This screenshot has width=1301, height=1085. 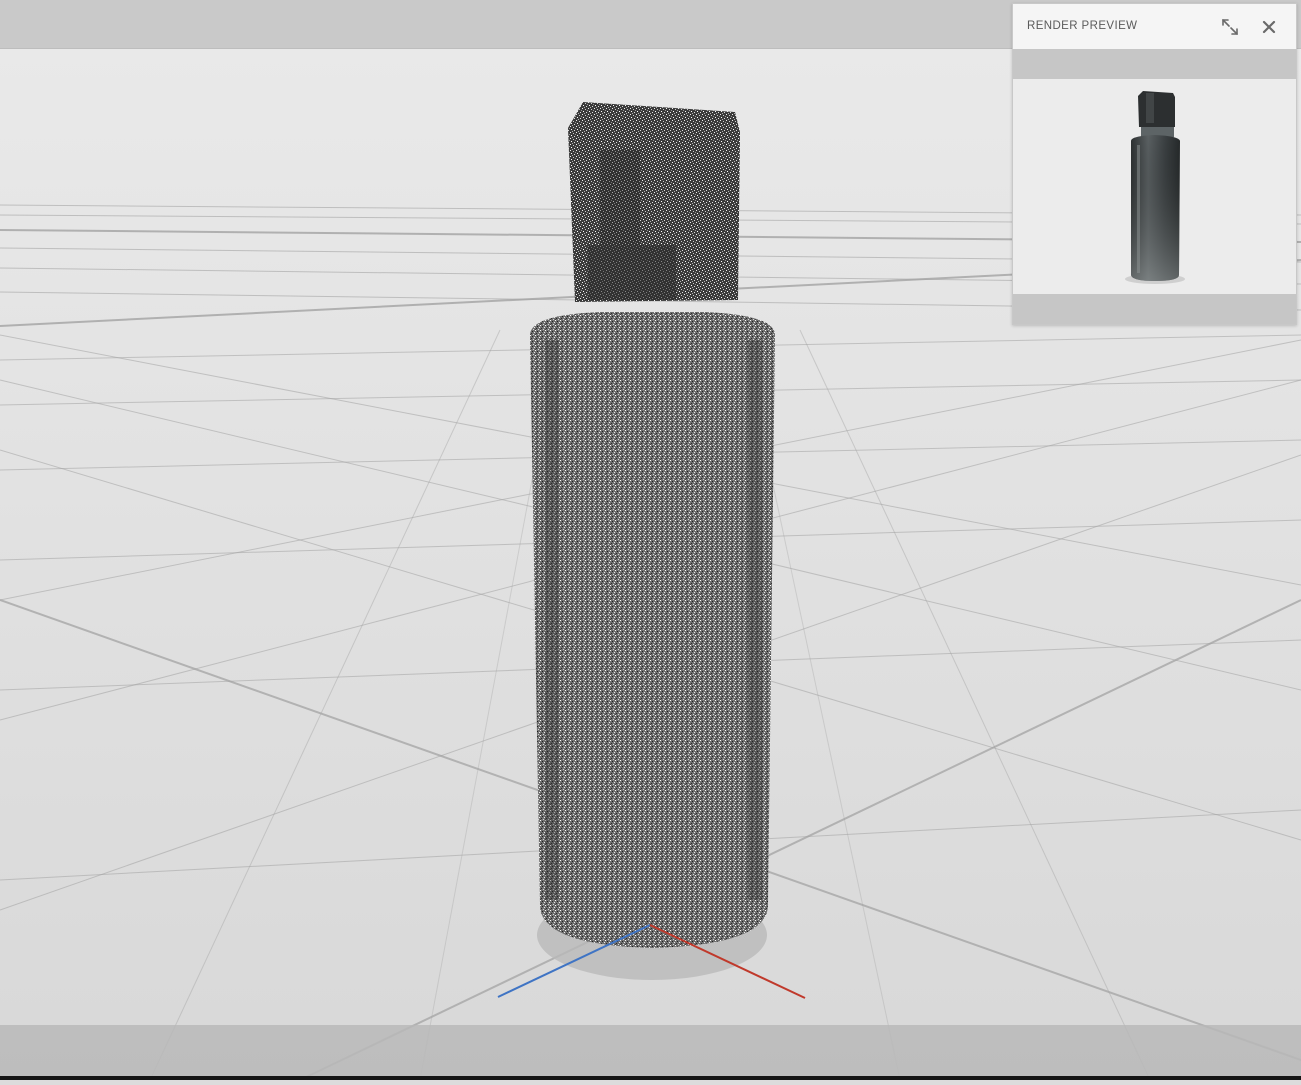 What do you see at coordinates (1156, 109) in the screenshot?
I see `preview-cap` at bounding box center [1156, 109].